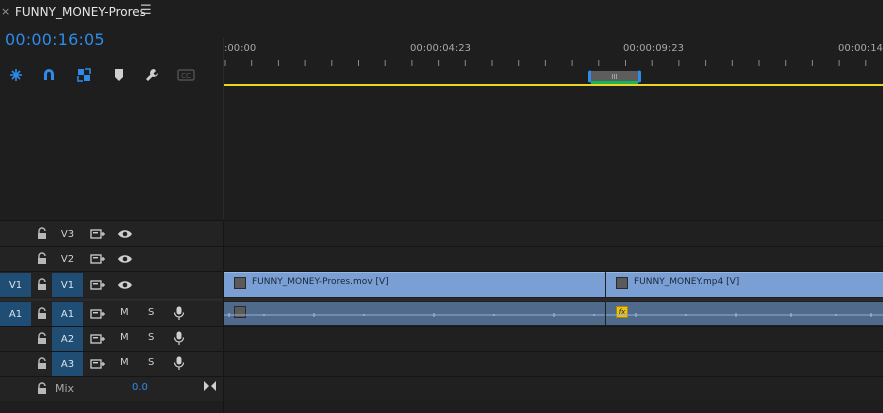 The image size is (883, 413). What do you see at coordinates (84, 75) in the screenshot?
I see `add-marker-icon` at bounding box center [84, 75].